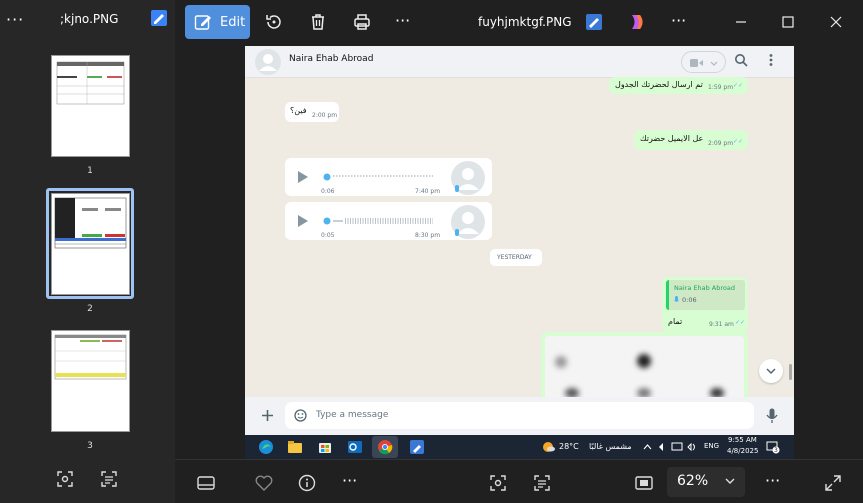  I want to click on message-text: تم ارسال لحضرتك الجدول, so click(659, 84).